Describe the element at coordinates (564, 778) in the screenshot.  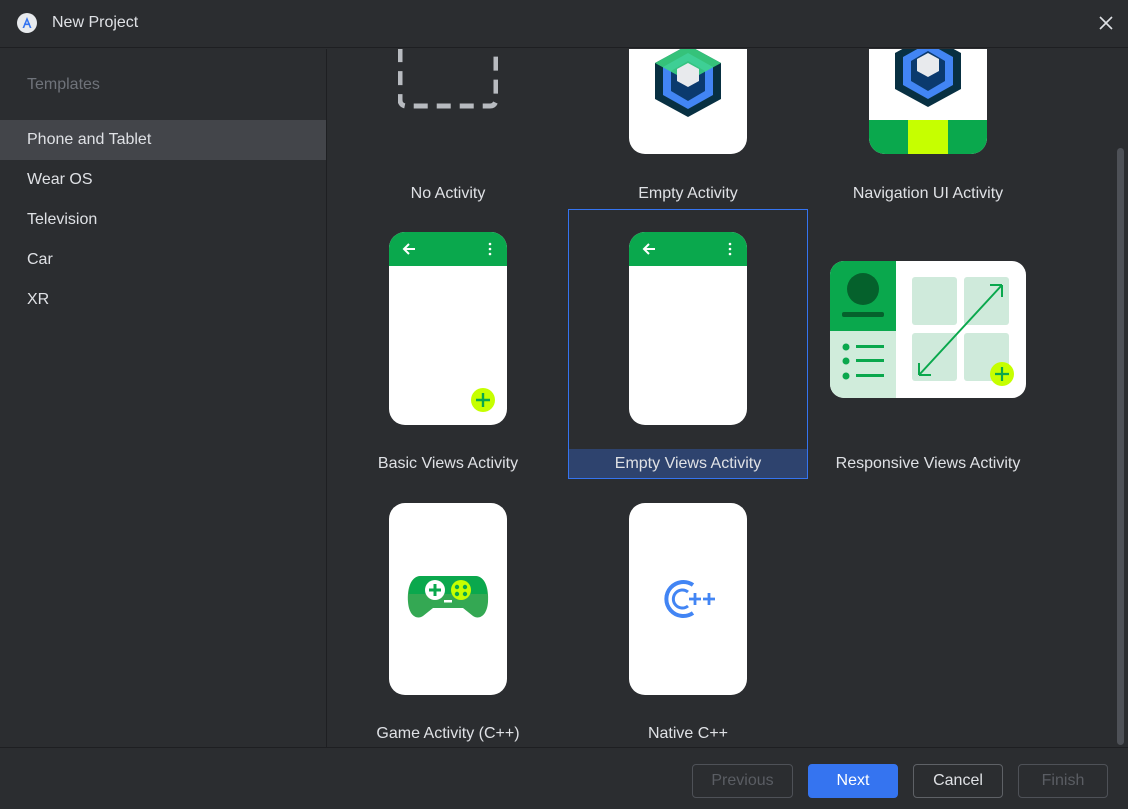
I see `dialog-footer: Previous Next Cancel Finish` at that location.